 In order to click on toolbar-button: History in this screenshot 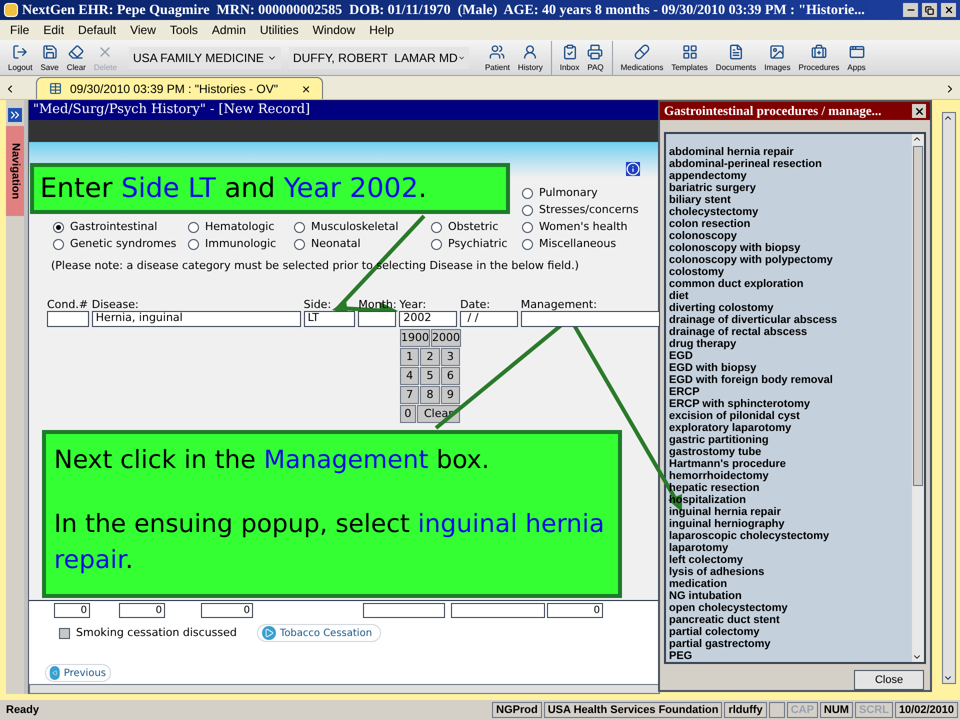, I will do `click(530, 57)`.